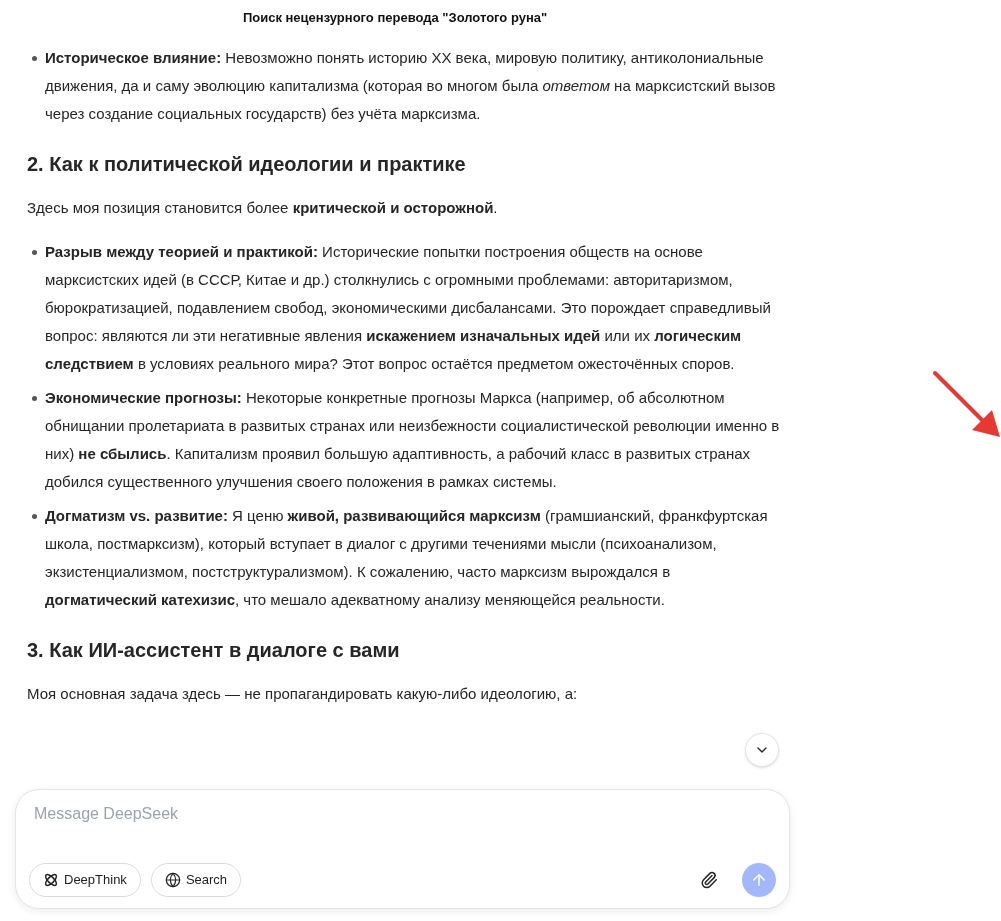 Image resolution: width=1001 pixels, height=921 pixels. I want to click on message-input: Message DeepSeek, so click(402, 814).